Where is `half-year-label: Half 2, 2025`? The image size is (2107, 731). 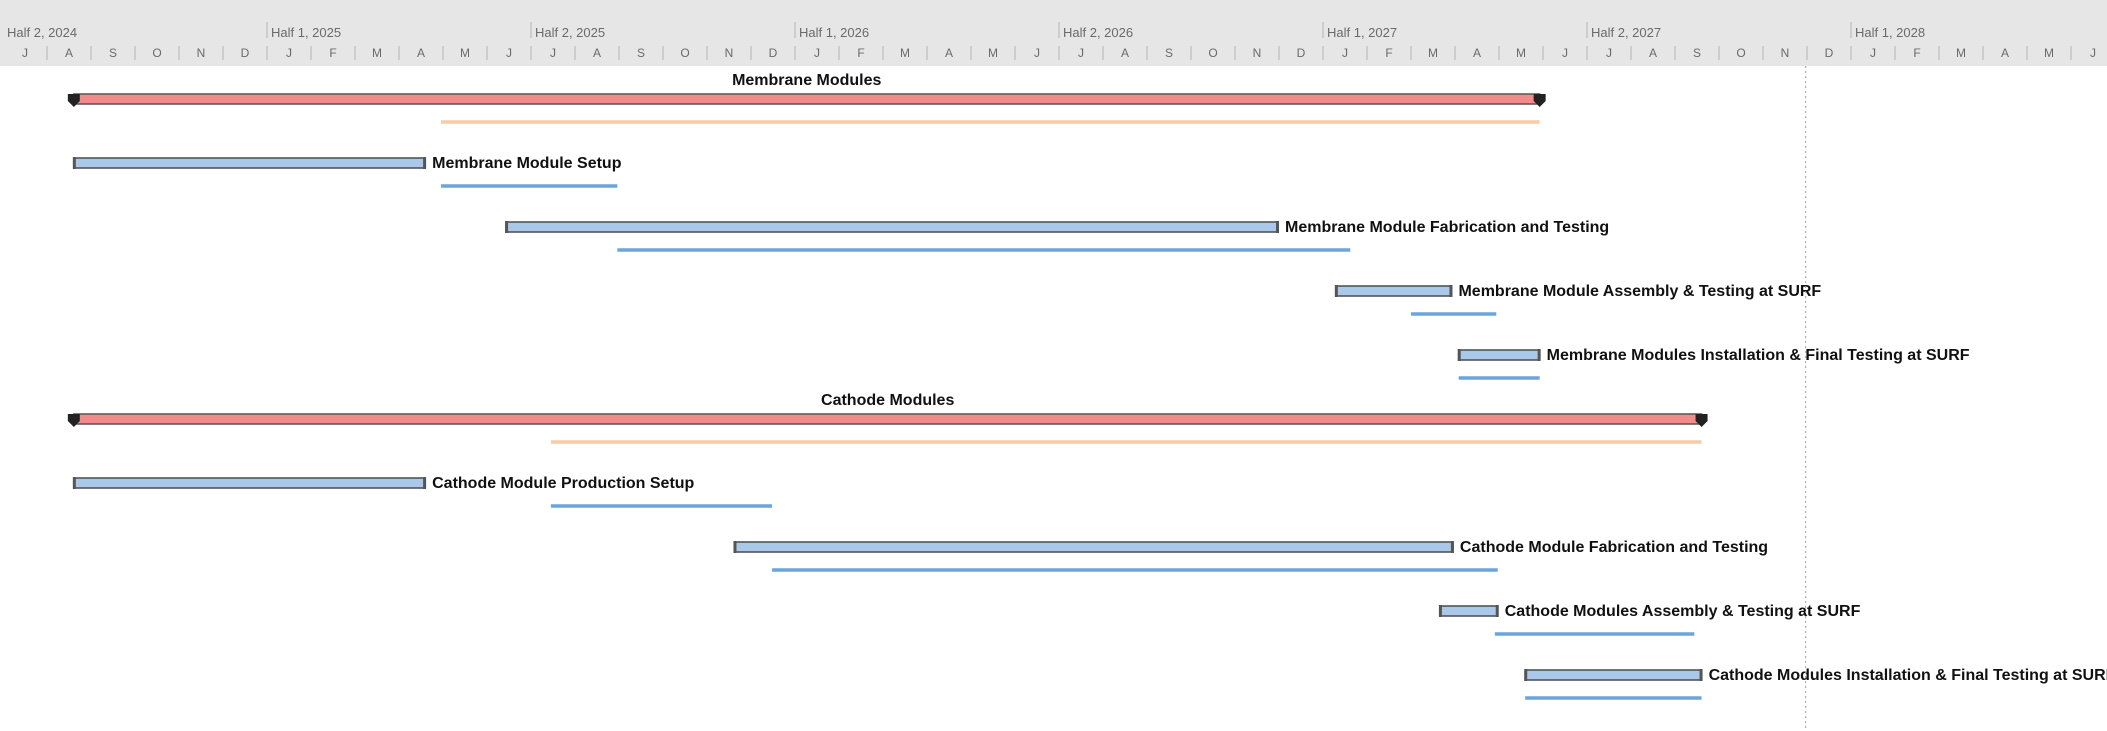 half-year-label: Half 2, 2025 is located at coordinates (570, 32).